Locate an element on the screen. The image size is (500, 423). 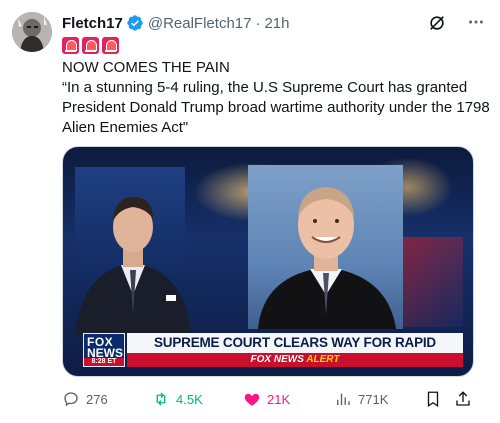
news-alert-ticker: FOX NEWS ALERT is located at coordinates (295, 360).